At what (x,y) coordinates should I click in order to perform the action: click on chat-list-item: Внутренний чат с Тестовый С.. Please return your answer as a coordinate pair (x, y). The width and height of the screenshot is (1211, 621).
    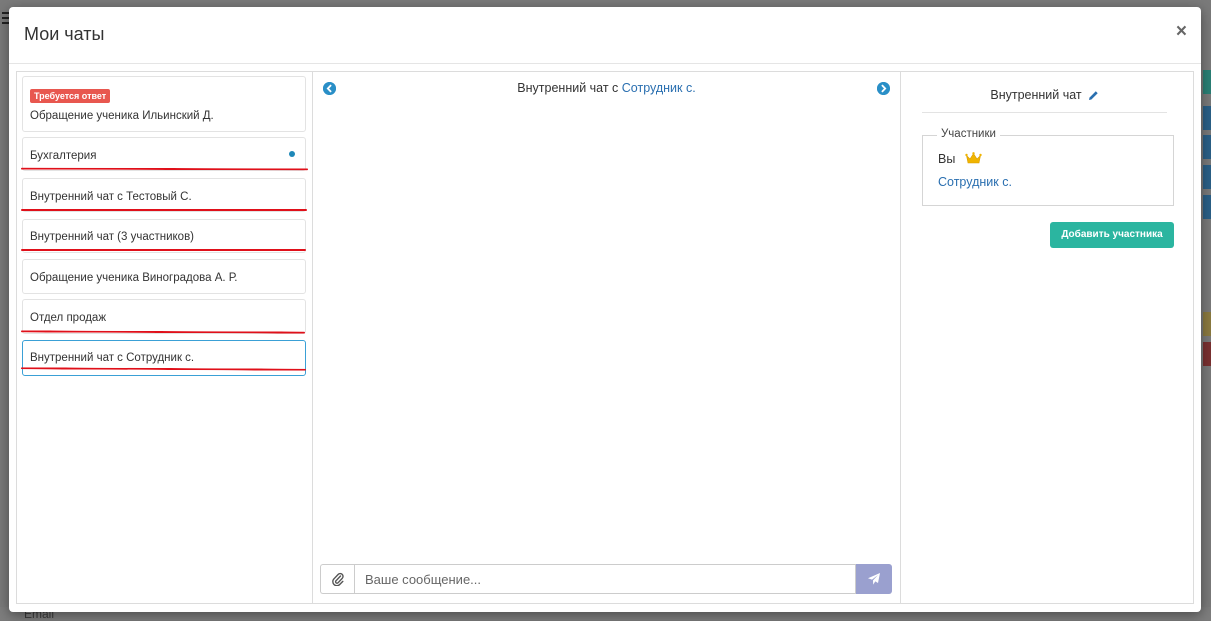
    Looking at the image, I should click on (164, 195).